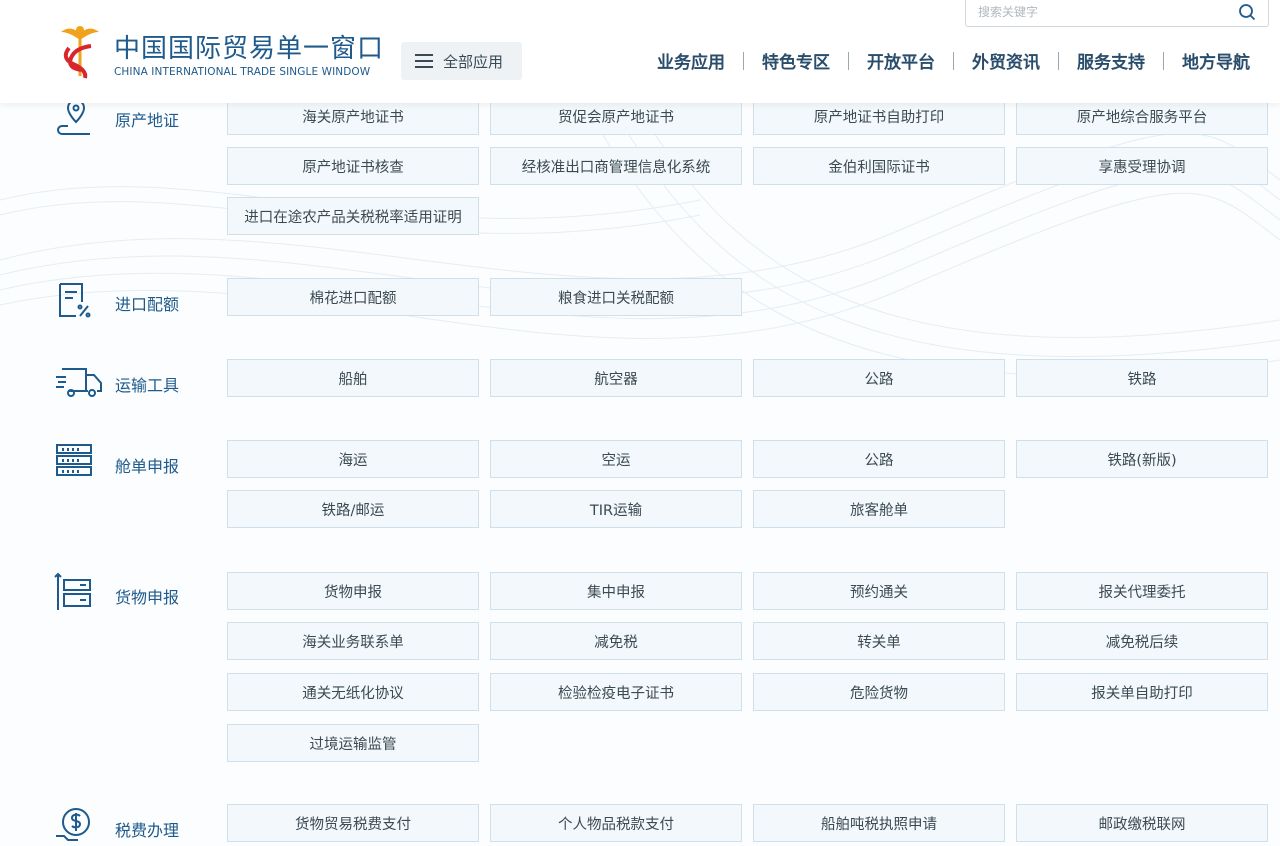  Describe the element at coordinates (147, 304) in the screenshot. I see `section-title: 进口配额` at that location.